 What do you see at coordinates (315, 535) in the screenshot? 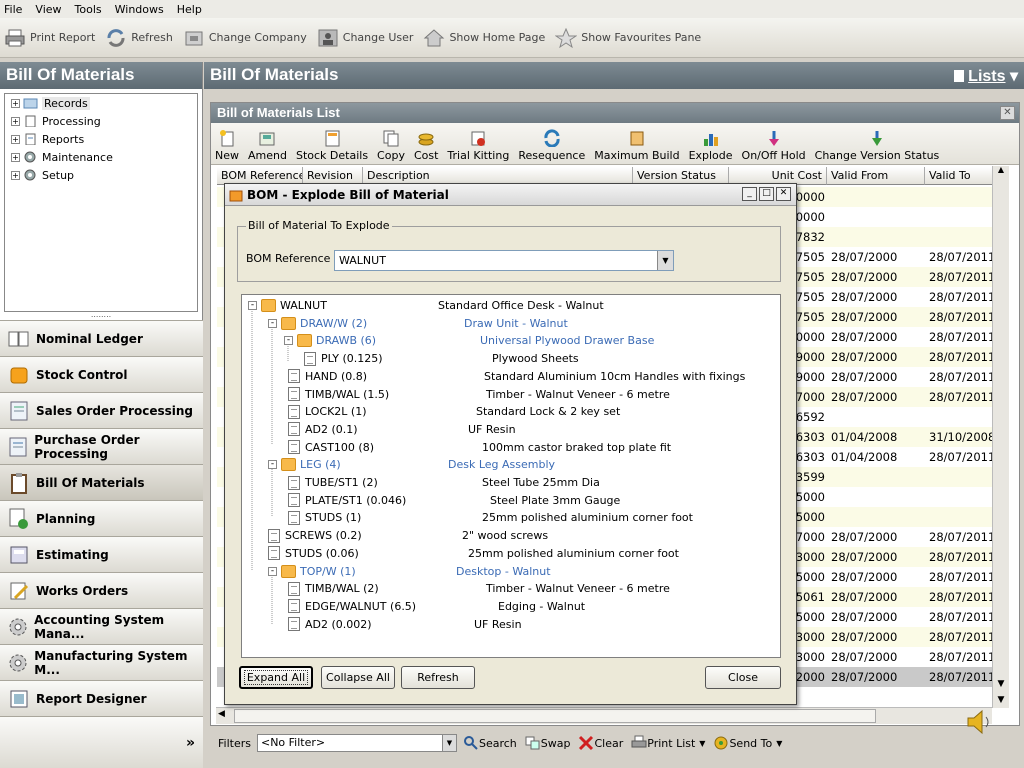
I see `tree-node: SCREWS (0.2)` at bounding box center [315, 535].